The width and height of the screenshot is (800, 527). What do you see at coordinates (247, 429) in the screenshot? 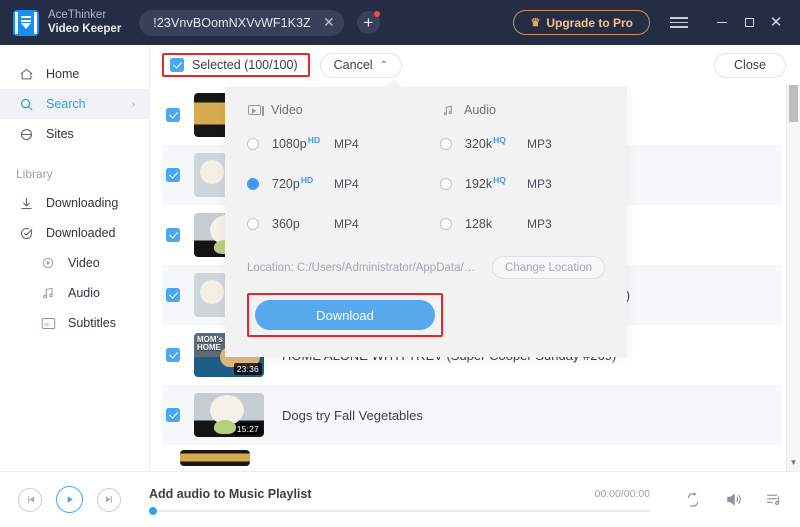
I see `video-duration: 15:27` at bounding box center [247, 429].